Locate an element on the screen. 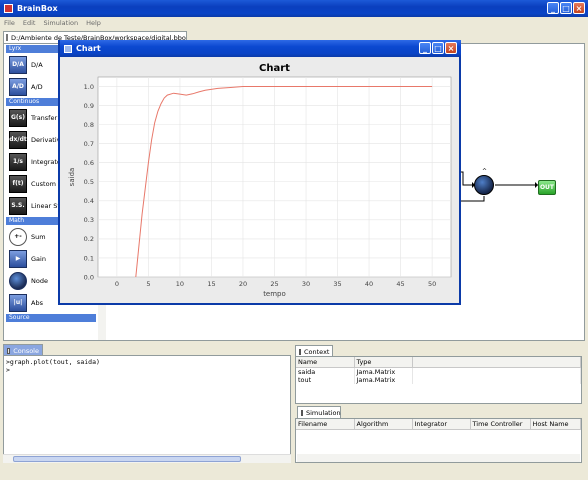 This screenshot has height=480, width=588. x-tick-label: 15 is located at coordinates (211, 284).